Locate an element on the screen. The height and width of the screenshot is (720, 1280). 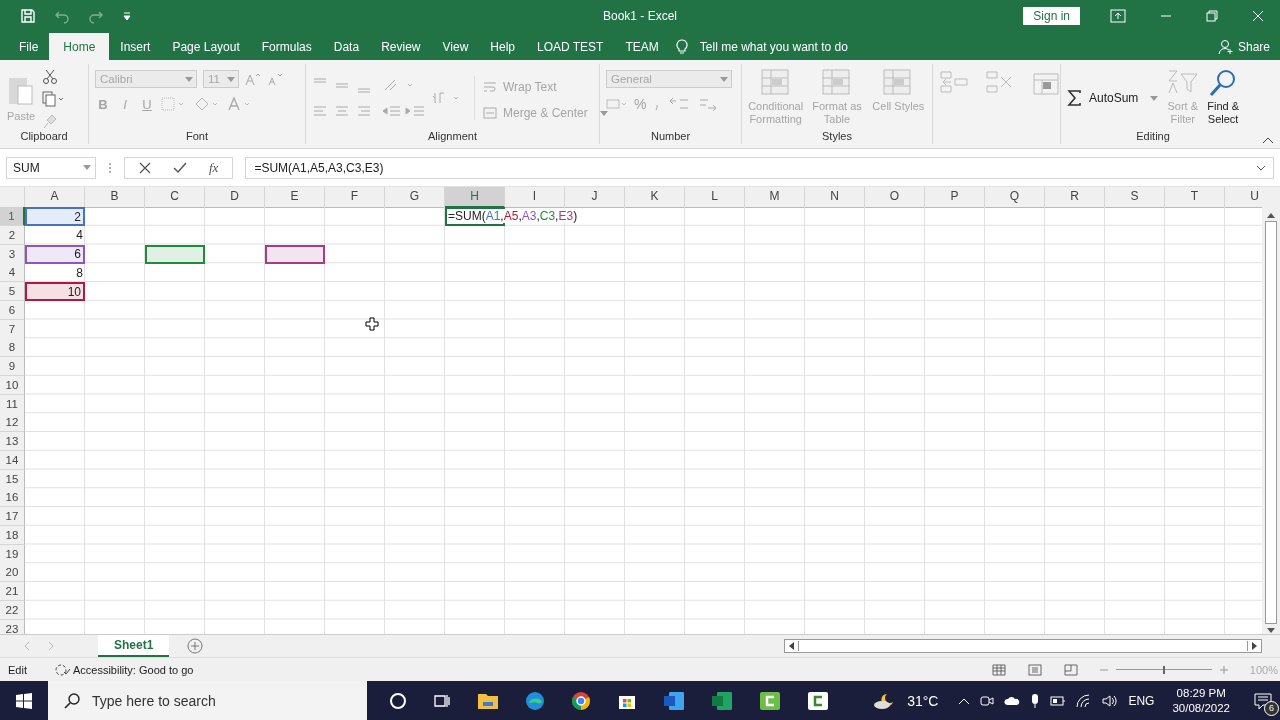
zoom-in-icon is located at coordinates (1223, 669).